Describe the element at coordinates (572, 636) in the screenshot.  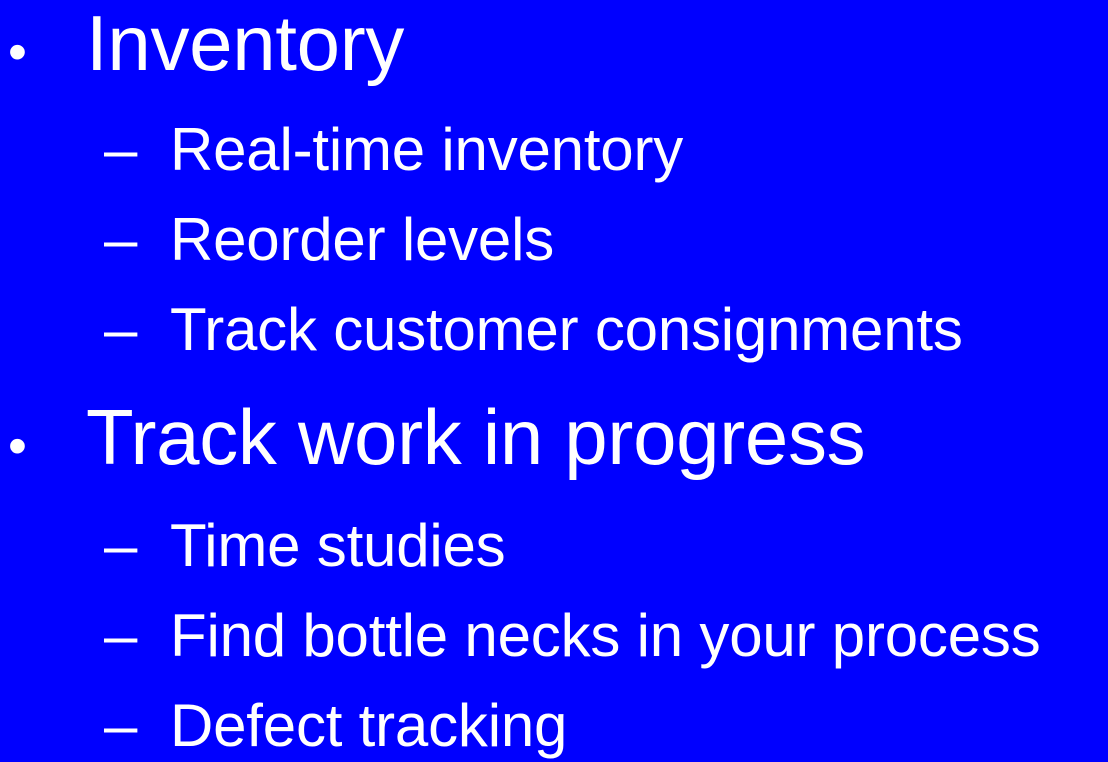
I see `sub-bullet-find-bottle-necks: – Find bottle necks in your process` at that location.